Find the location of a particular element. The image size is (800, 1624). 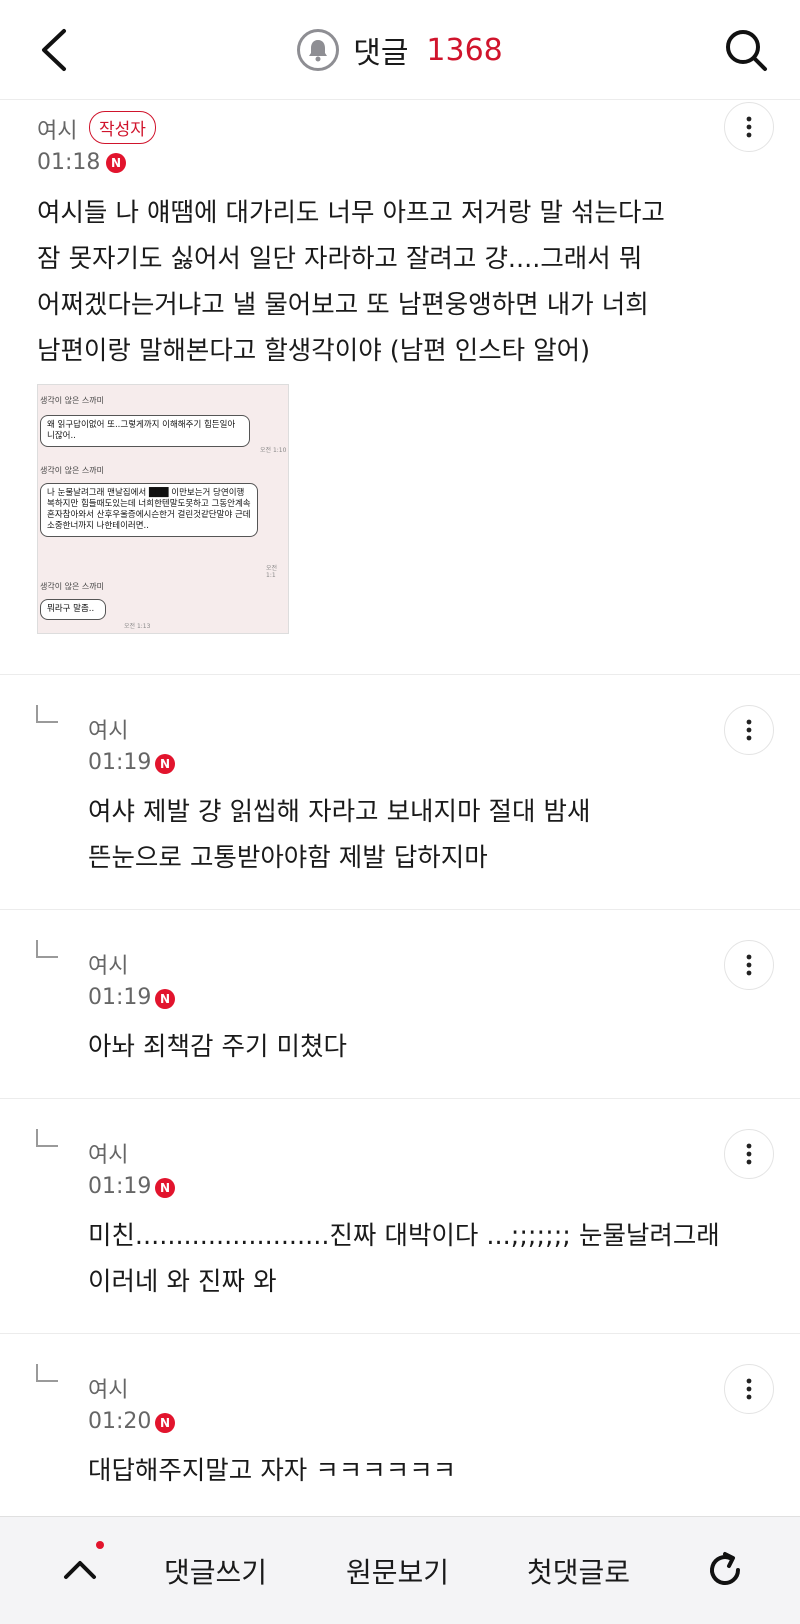

chat-time: 오전 1:10 is located at coordinates (273, 450).